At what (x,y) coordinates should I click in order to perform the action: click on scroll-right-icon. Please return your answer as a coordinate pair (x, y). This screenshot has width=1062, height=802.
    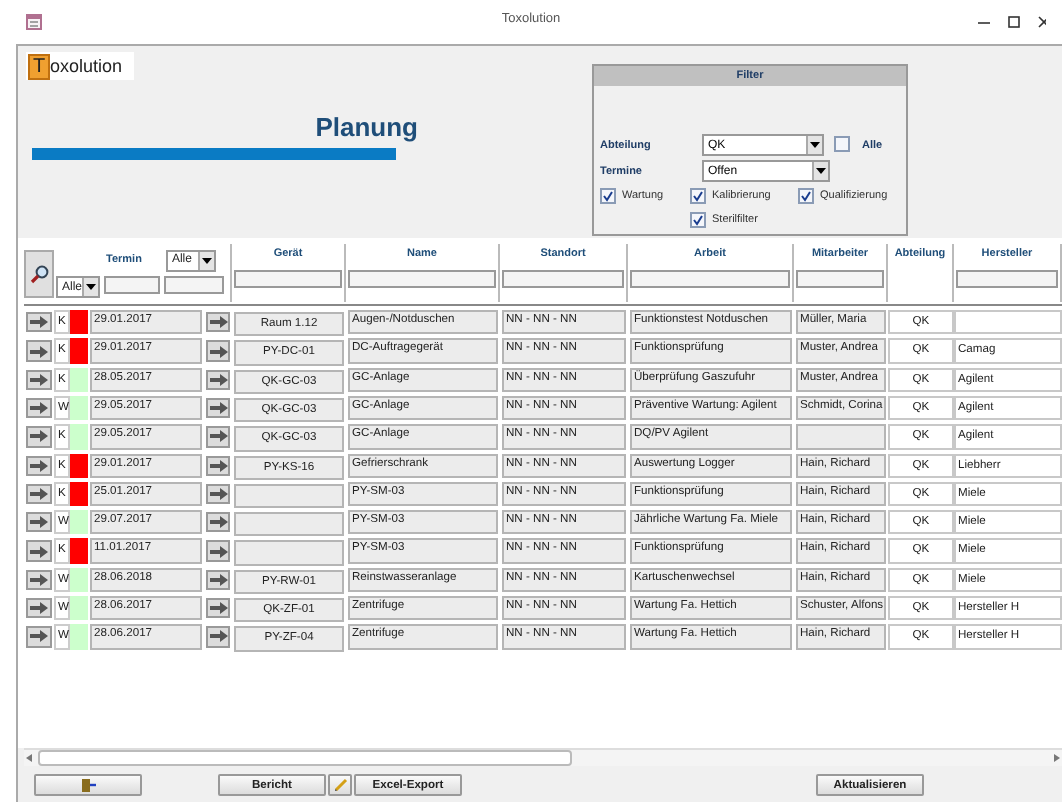
    Looking at the image, I should click on (1057, 758).